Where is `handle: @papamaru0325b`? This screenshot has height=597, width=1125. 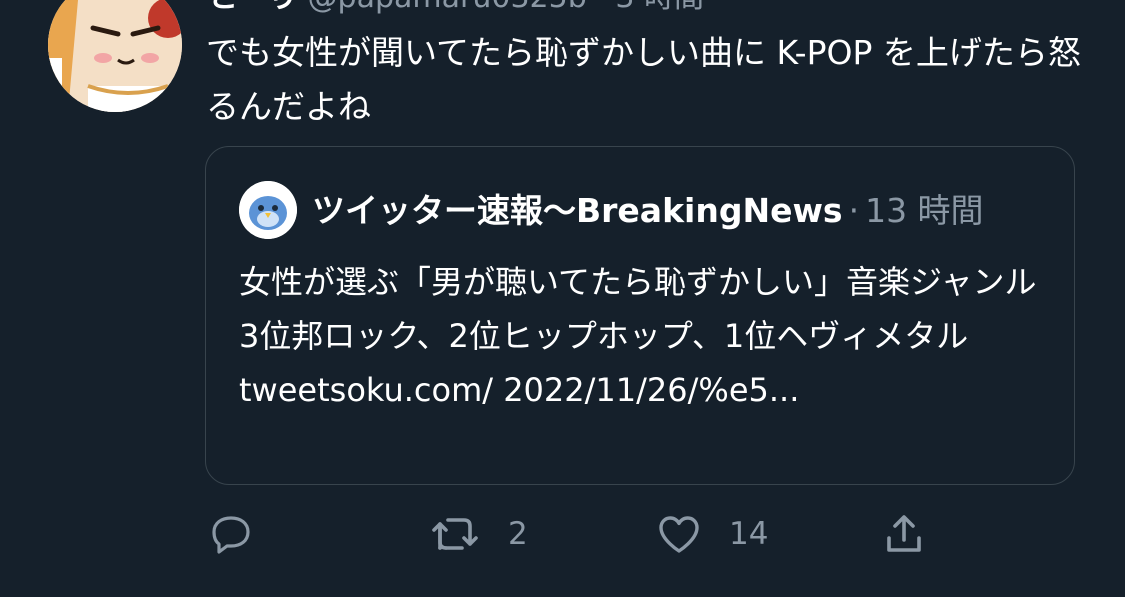
handle: @papamaru0325b is located at coordinates (447, 7).